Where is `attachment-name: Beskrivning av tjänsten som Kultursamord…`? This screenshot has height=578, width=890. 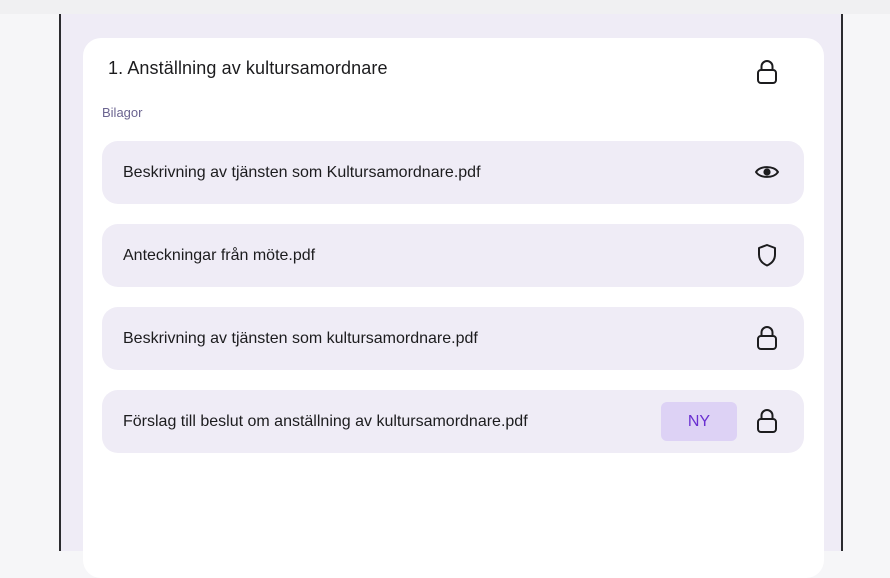
attachment-name: Beskrivning av tjänsten som Kultursamord… is located at coordinates (302, 172).